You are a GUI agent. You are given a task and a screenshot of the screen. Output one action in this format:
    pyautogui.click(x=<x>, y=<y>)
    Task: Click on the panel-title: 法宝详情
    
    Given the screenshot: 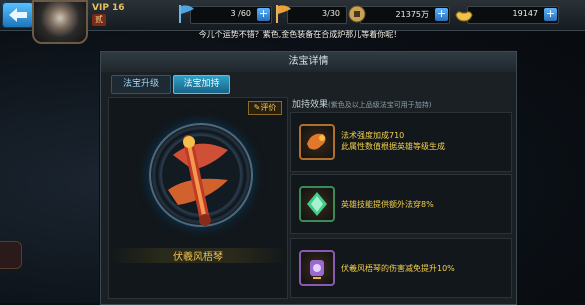 What is the action you would take?
    pyautogui.click(x=308, y=62)
    